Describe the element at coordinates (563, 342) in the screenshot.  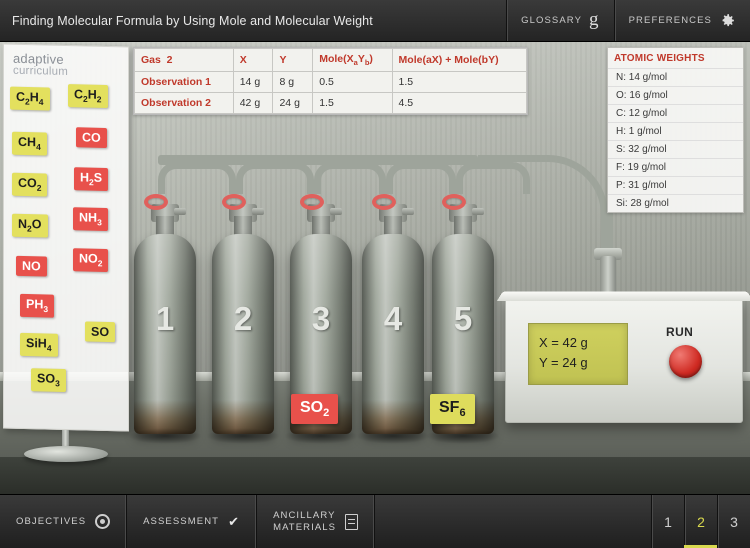
I see `readout-x: X = 42 g` at that location.